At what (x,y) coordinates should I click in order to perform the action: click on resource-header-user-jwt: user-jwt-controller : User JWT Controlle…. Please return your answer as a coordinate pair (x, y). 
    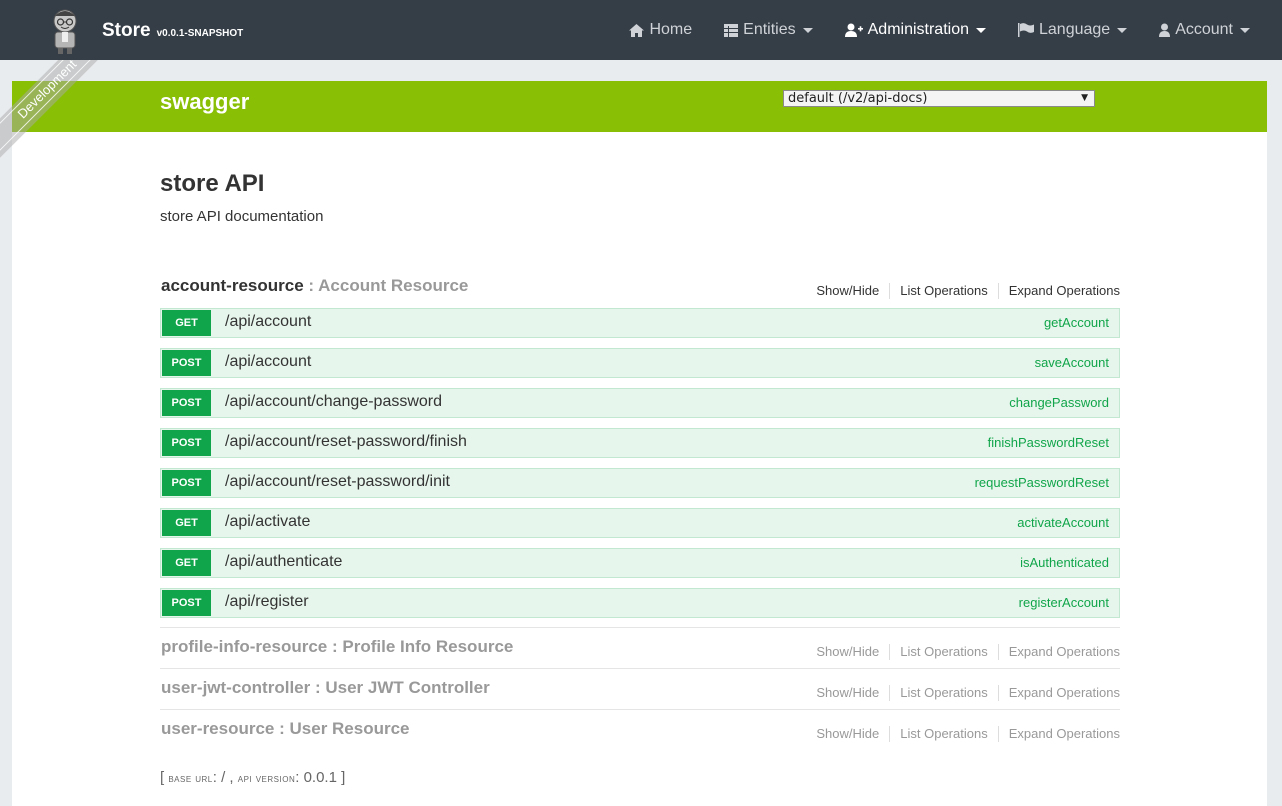
    Looking at the image, I should click on (640, 698).